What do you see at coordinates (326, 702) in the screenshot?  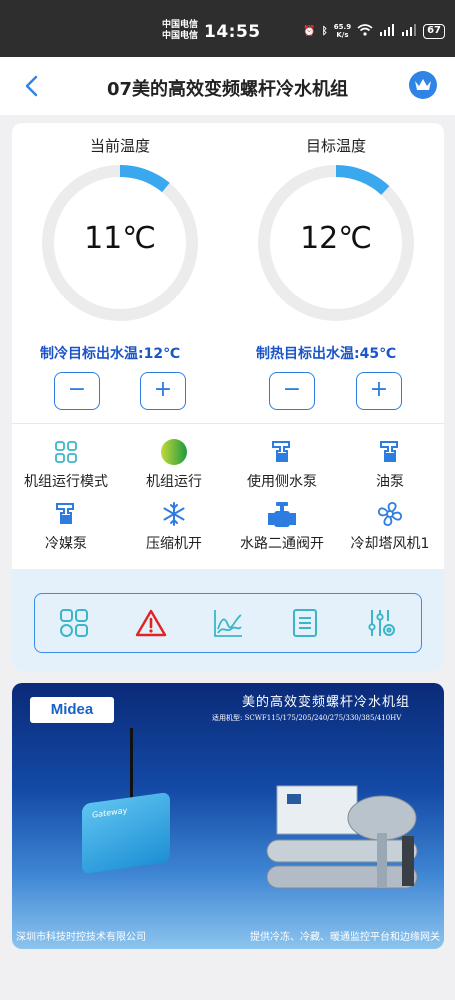 I see `banner-title: 美的高效变频螺杆冷水机组` at bounding box center [326, 702].